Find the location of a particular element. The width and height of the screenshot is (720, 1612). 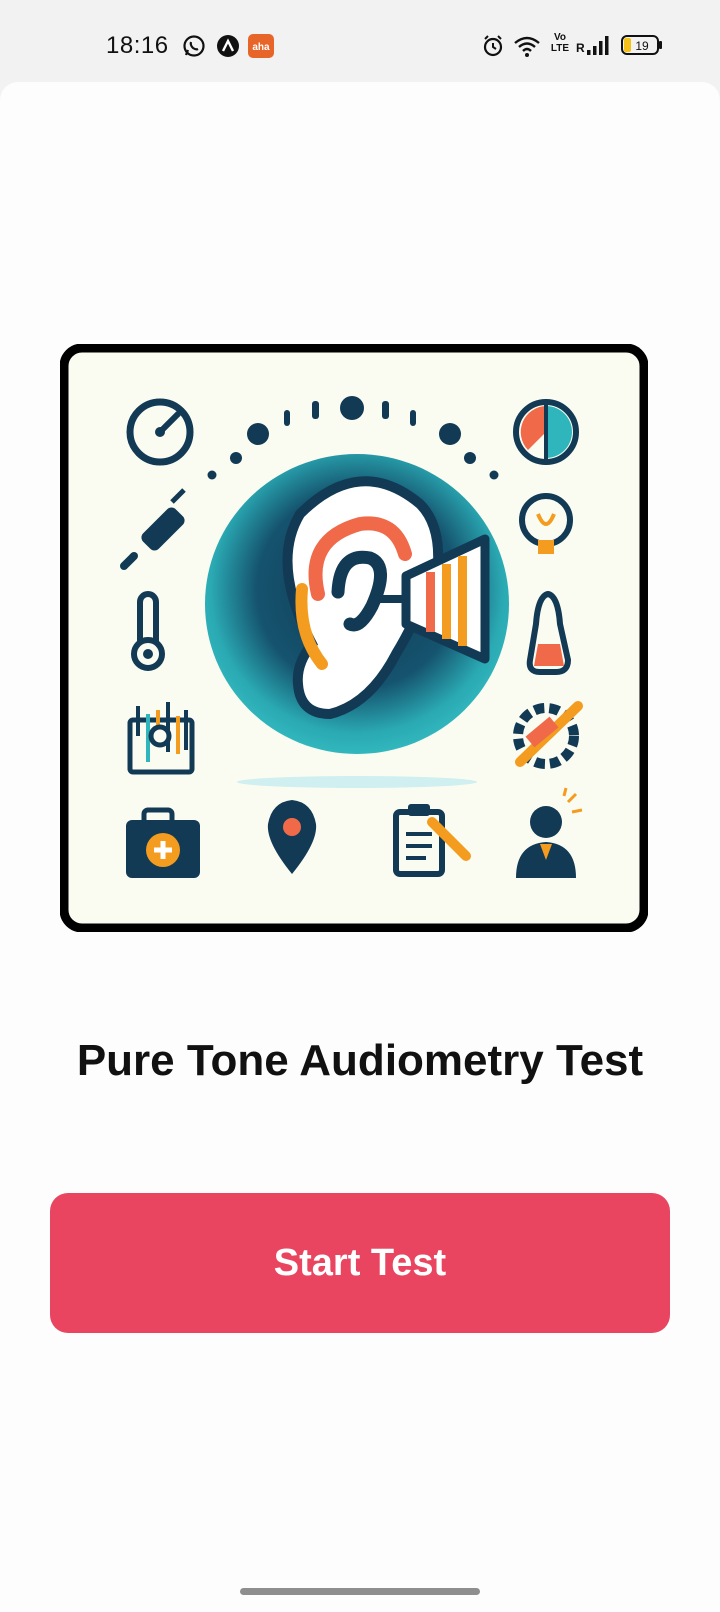

status-bar: 18:16 aha Vo LTE R 19 is located at coordinates (360, 40).